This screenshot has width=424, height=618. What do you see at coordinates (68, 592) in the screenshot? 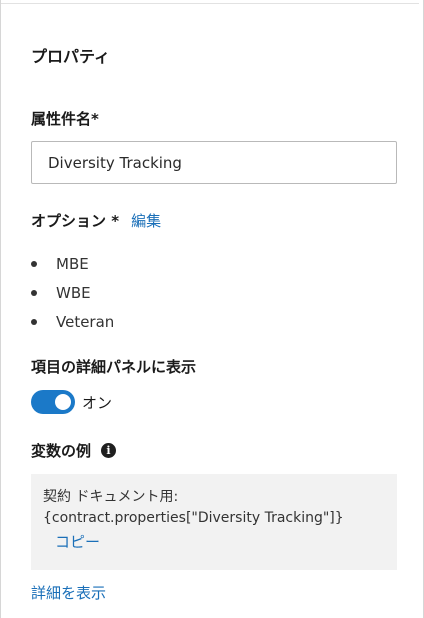
I see `show-details-link: 詳細を表示` at bounding box center [68, 592].